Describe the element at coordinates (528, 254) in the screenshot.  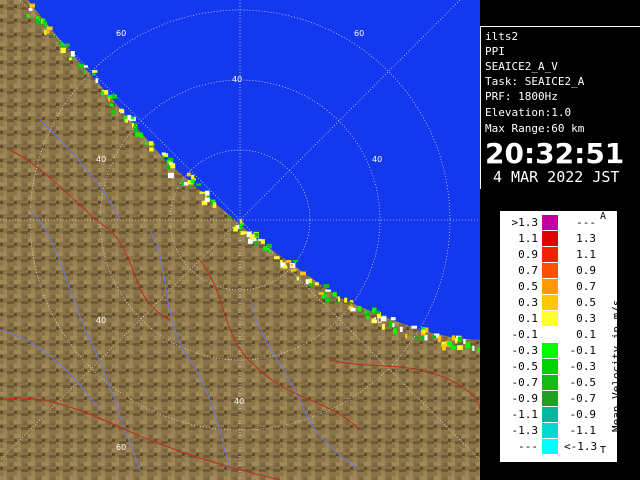
I see `legend-low-value: 0.9` at that location.